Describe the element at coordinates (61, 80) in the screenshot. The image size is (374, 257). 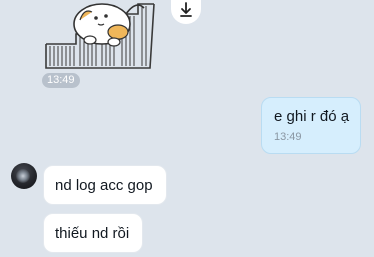
I see `sticker-timestamp: 13:49` at that location.